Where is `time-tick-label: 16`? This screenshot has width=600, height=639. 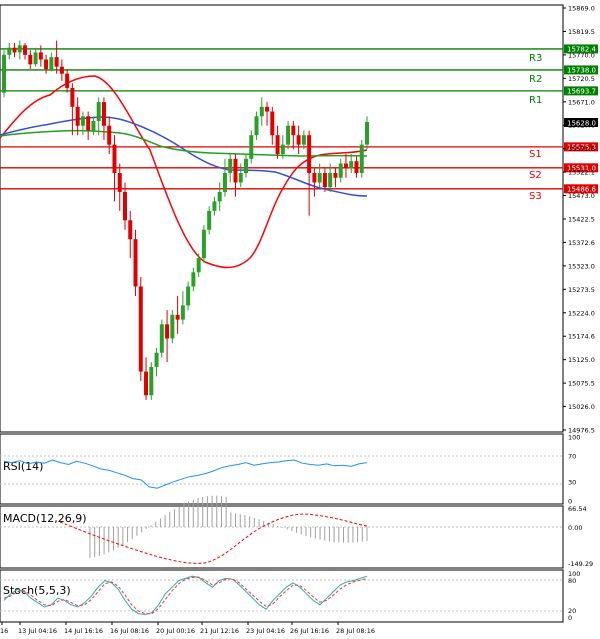
time-tick-label: 16 is located at coordinates (4, 631).